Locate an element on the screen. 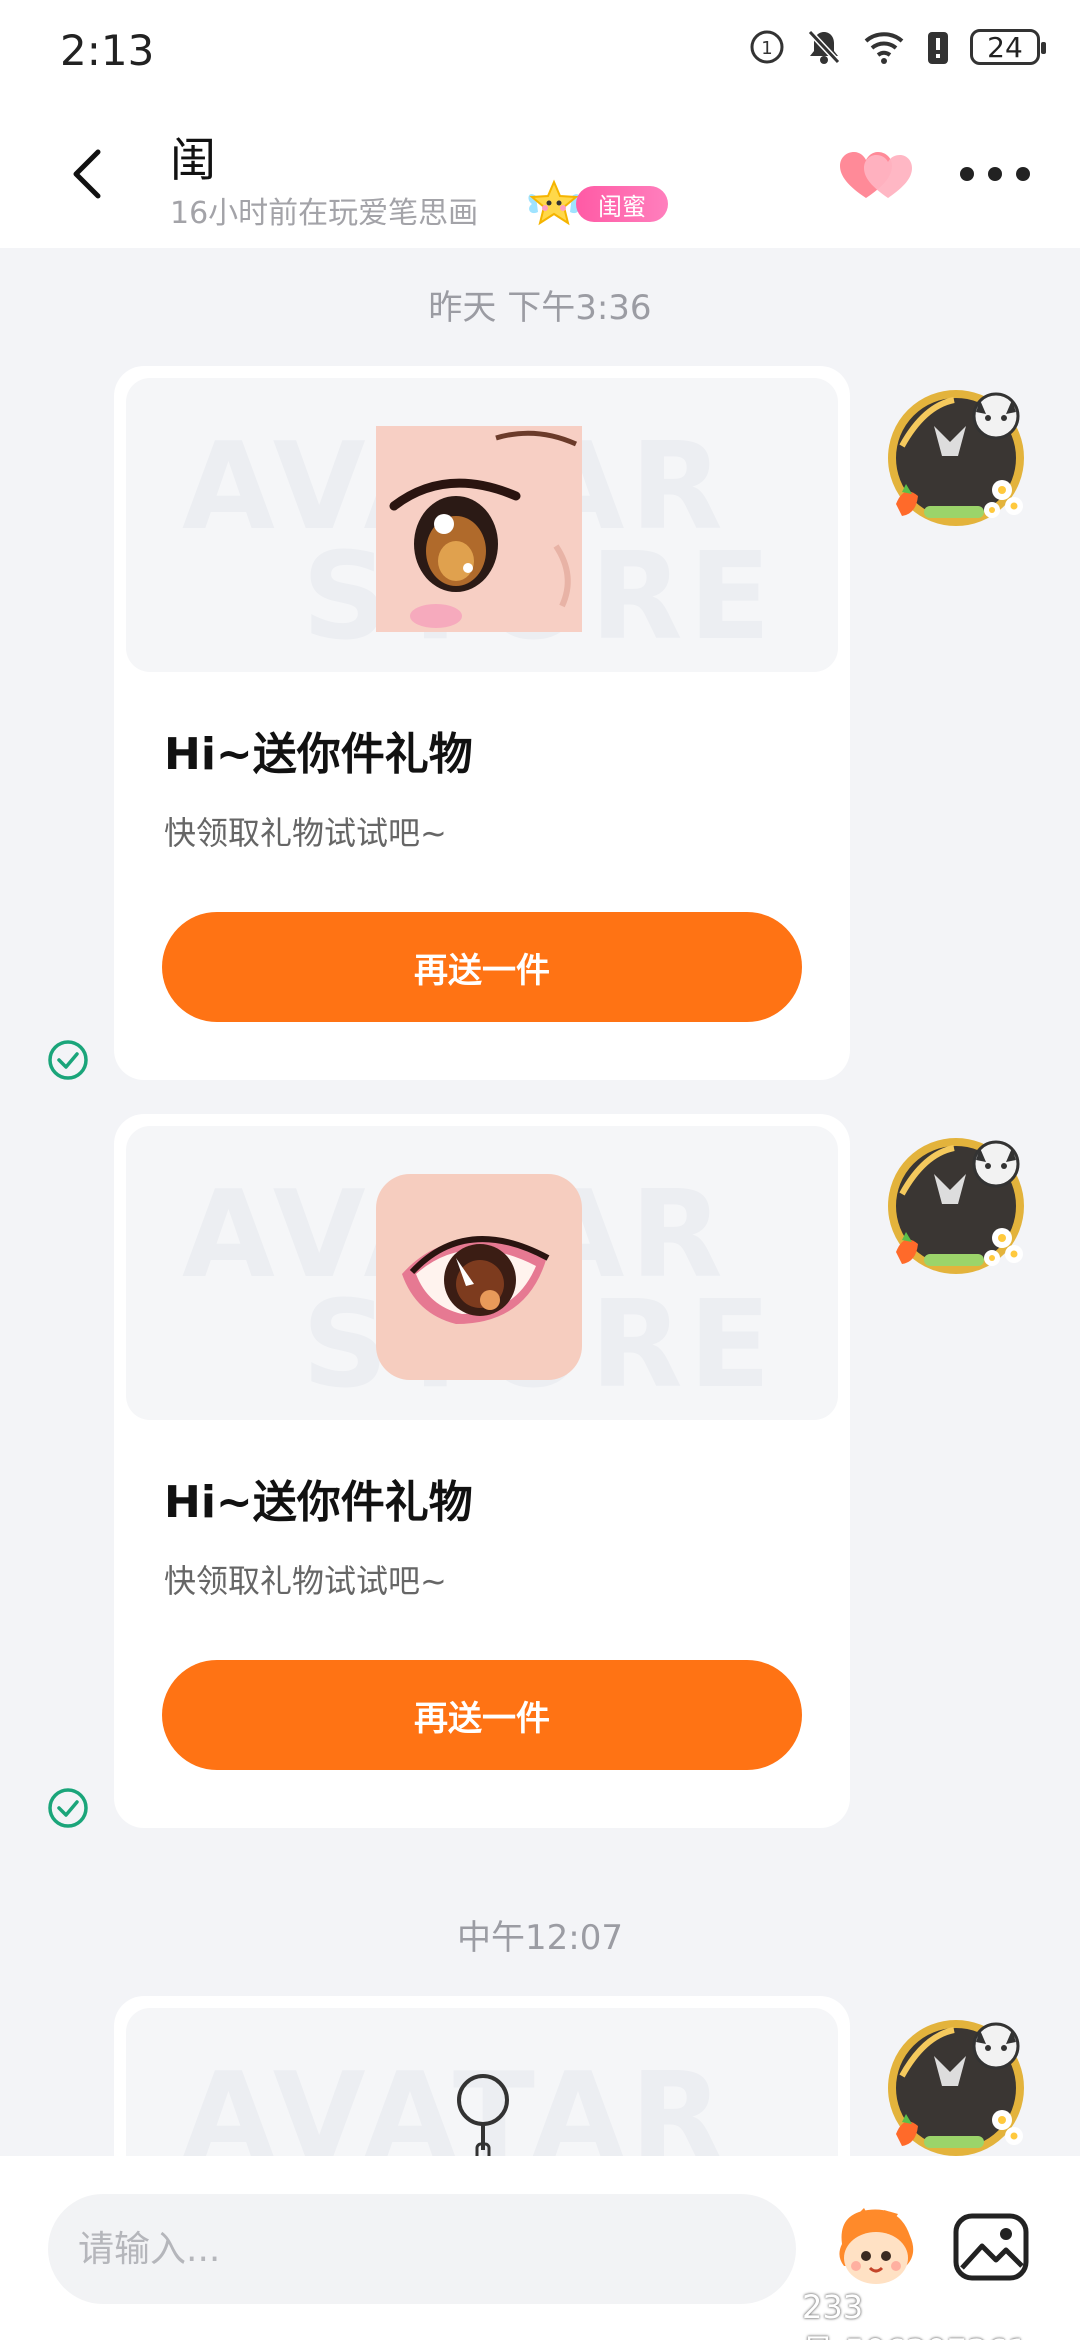 The width and height of the screenshot is (1080, 2340). mute-bell-icon is located at coordinates (824, 47).